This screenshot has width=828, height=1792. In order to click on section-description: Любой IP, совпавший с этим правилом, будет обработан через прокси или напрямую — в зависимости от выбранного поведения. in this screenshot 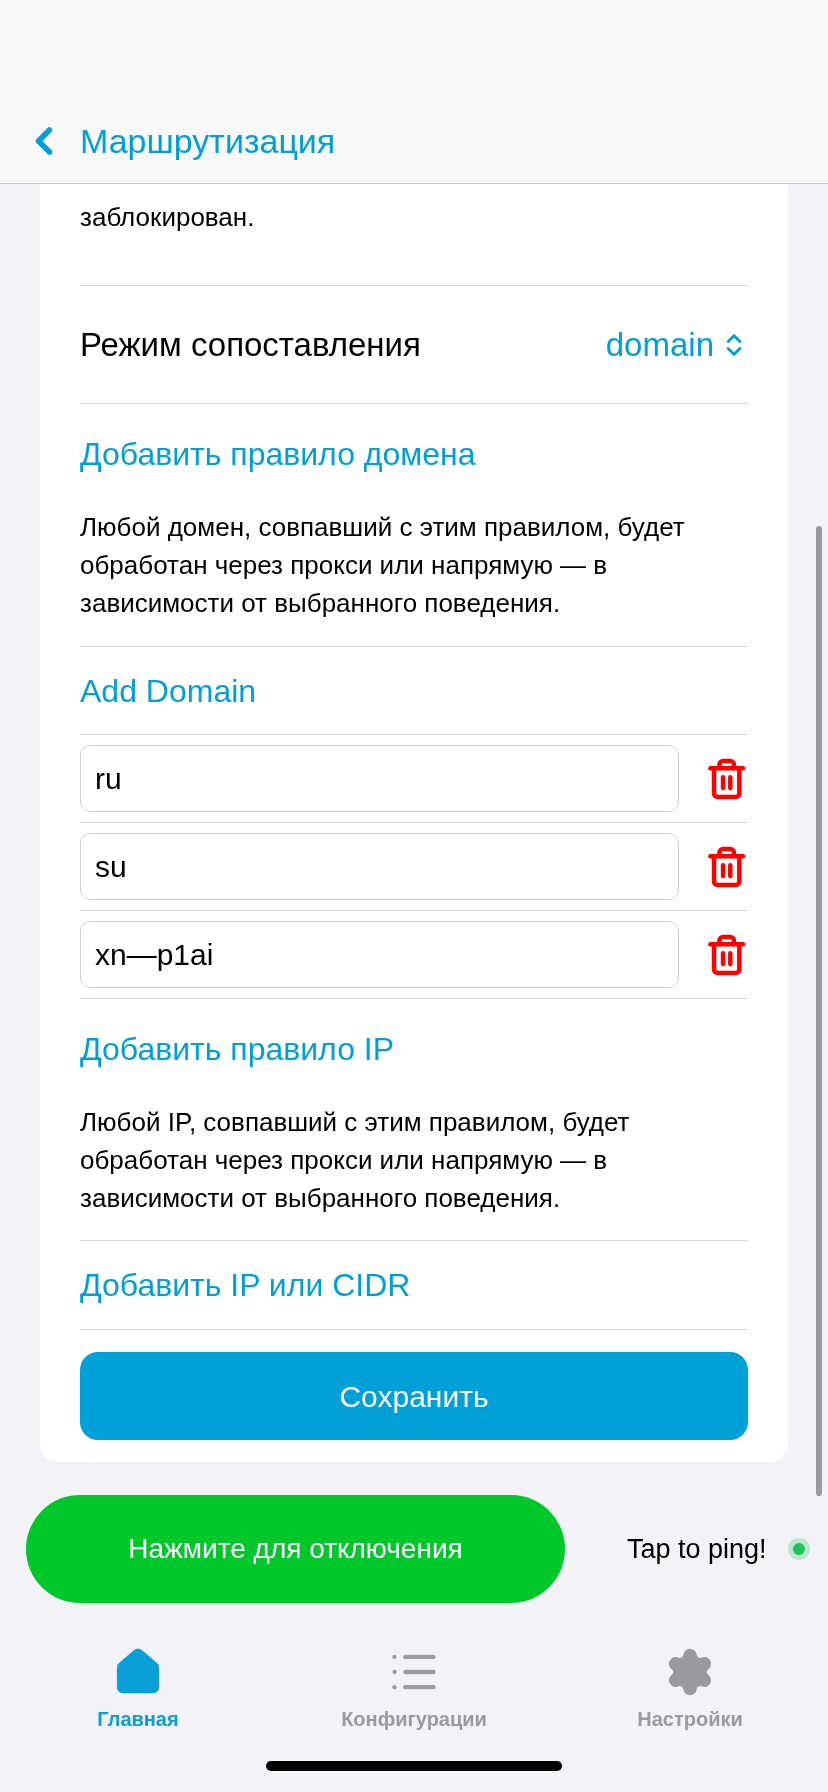, I will do `click(355, 1160)`.